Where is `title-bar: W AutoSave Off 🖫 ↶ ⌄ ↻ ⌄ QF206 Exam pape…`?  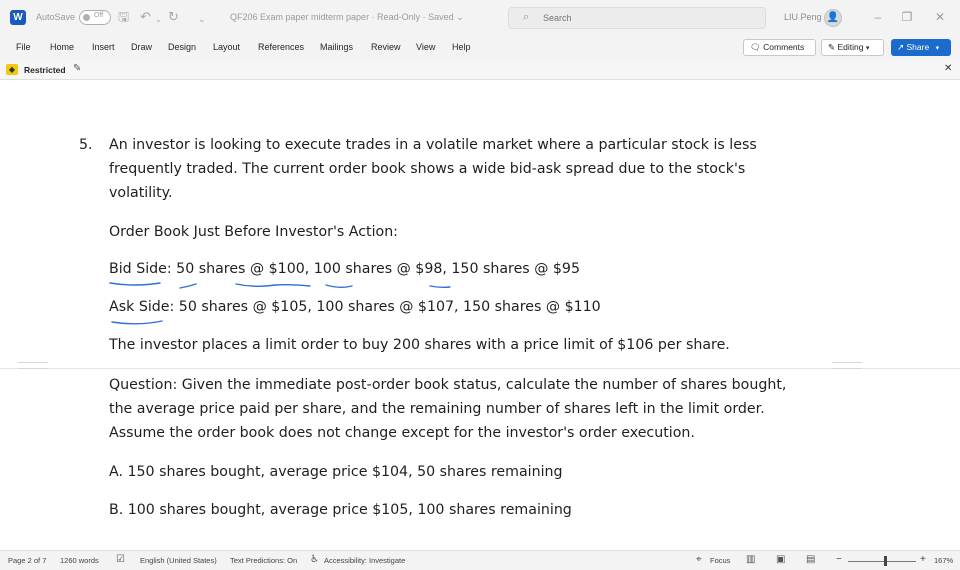
title-bar: W AutoSave Off 🖫 ↶ ⌄ ↻ ⌄ QF206 Exam pape… is located at coordinates (480, 18).